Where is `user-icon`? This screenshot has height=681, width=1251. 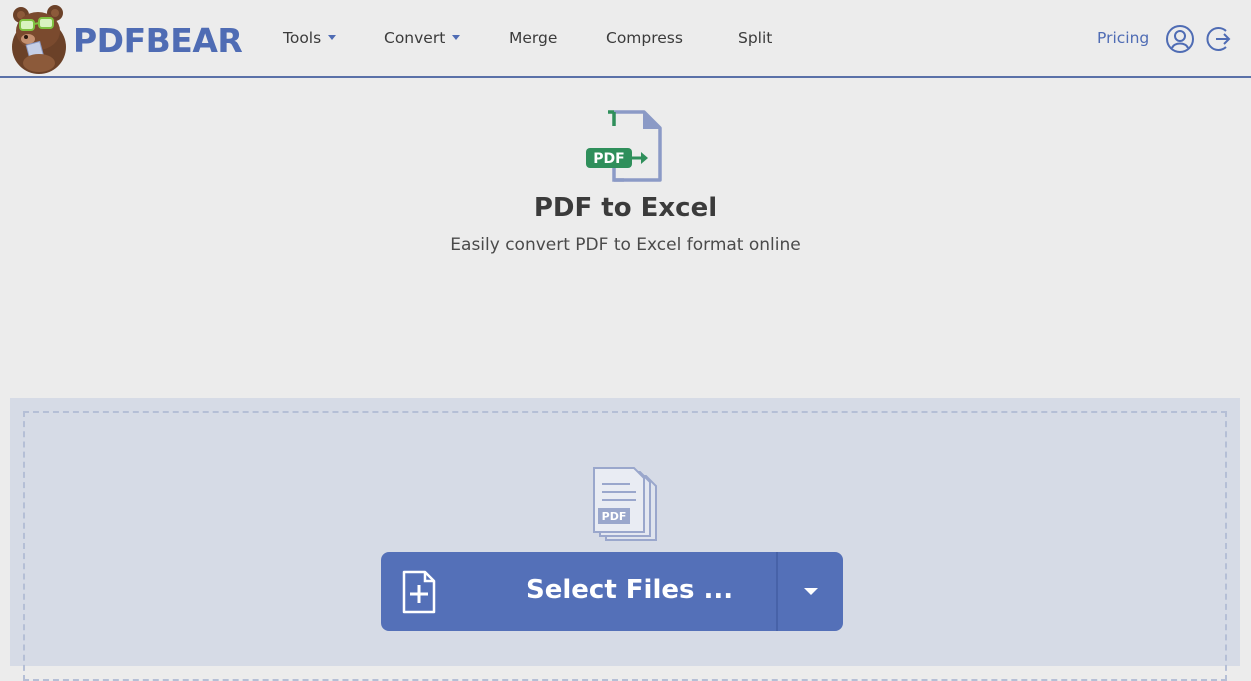 user-icon is located at coordinates (1180, 39).